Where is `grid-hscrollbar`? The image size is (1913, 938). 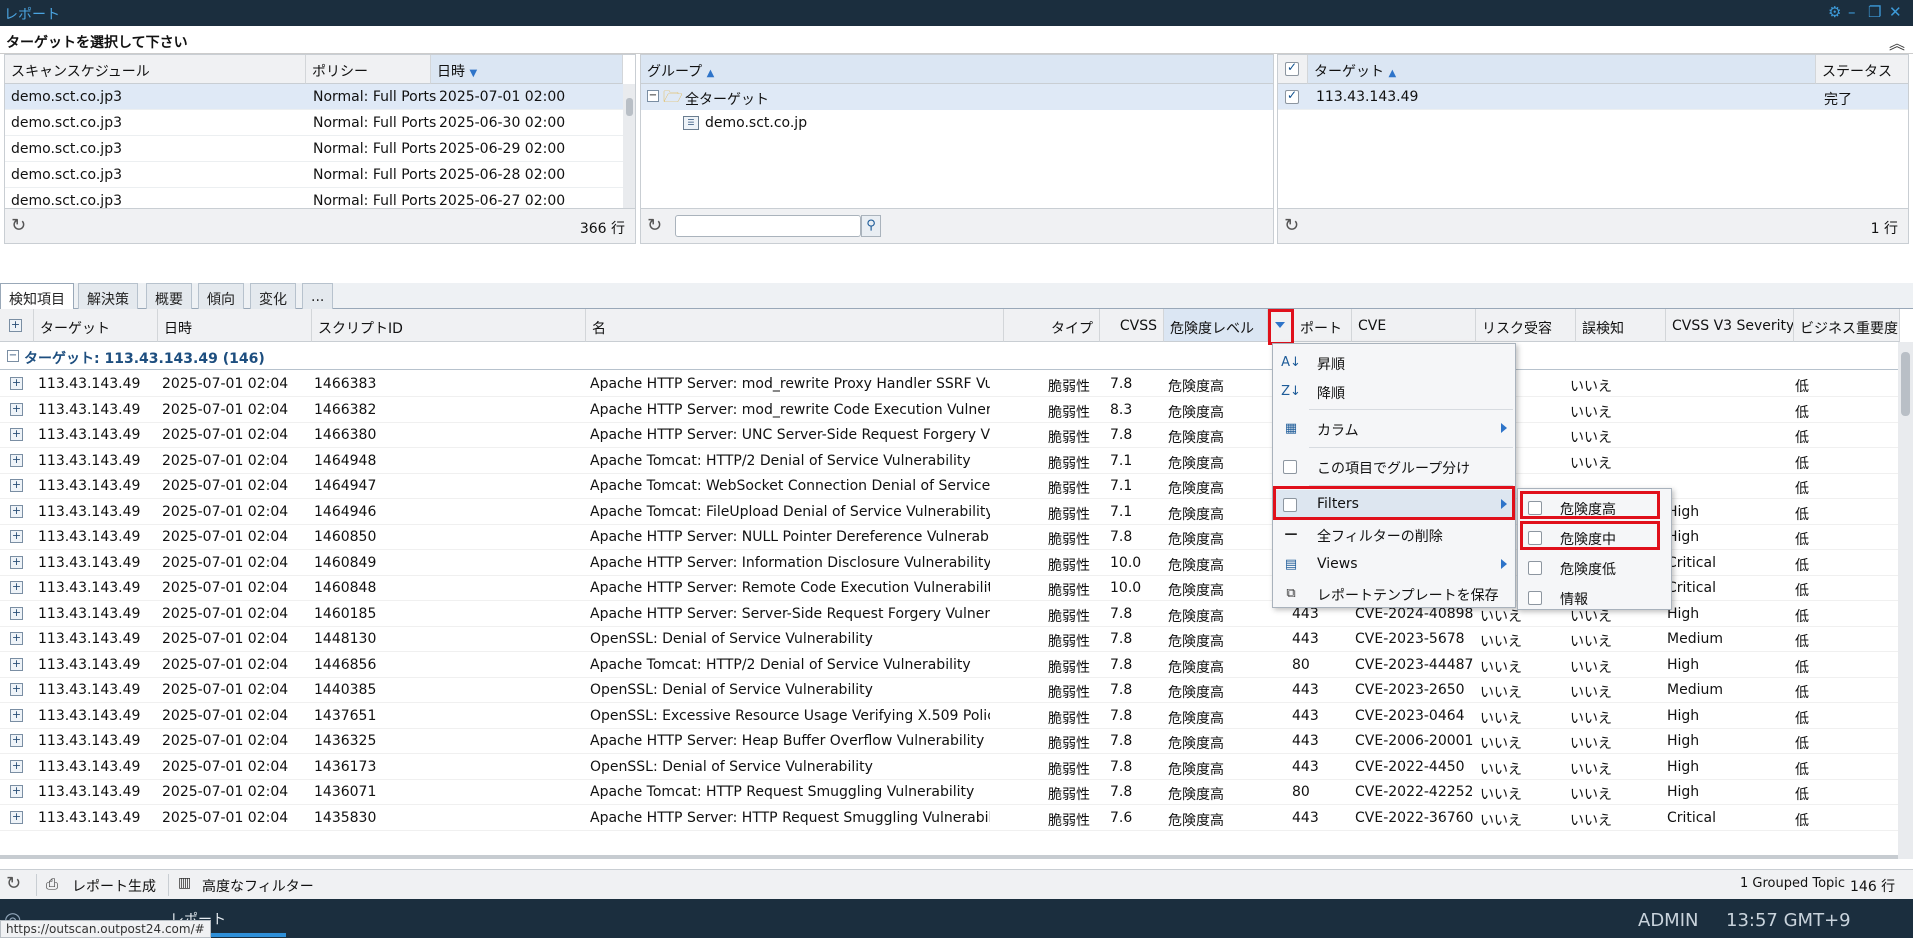 grid-hscrollbar is located at coordinates (949, 857).